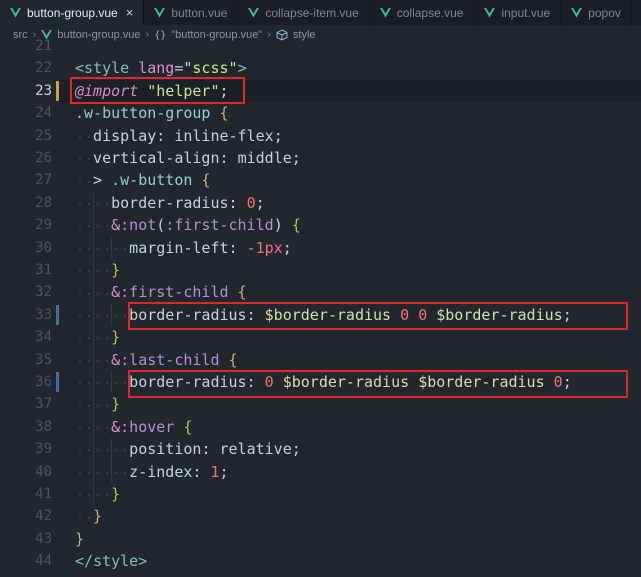  I want to click on tab-label: popov, so click(604, 12).